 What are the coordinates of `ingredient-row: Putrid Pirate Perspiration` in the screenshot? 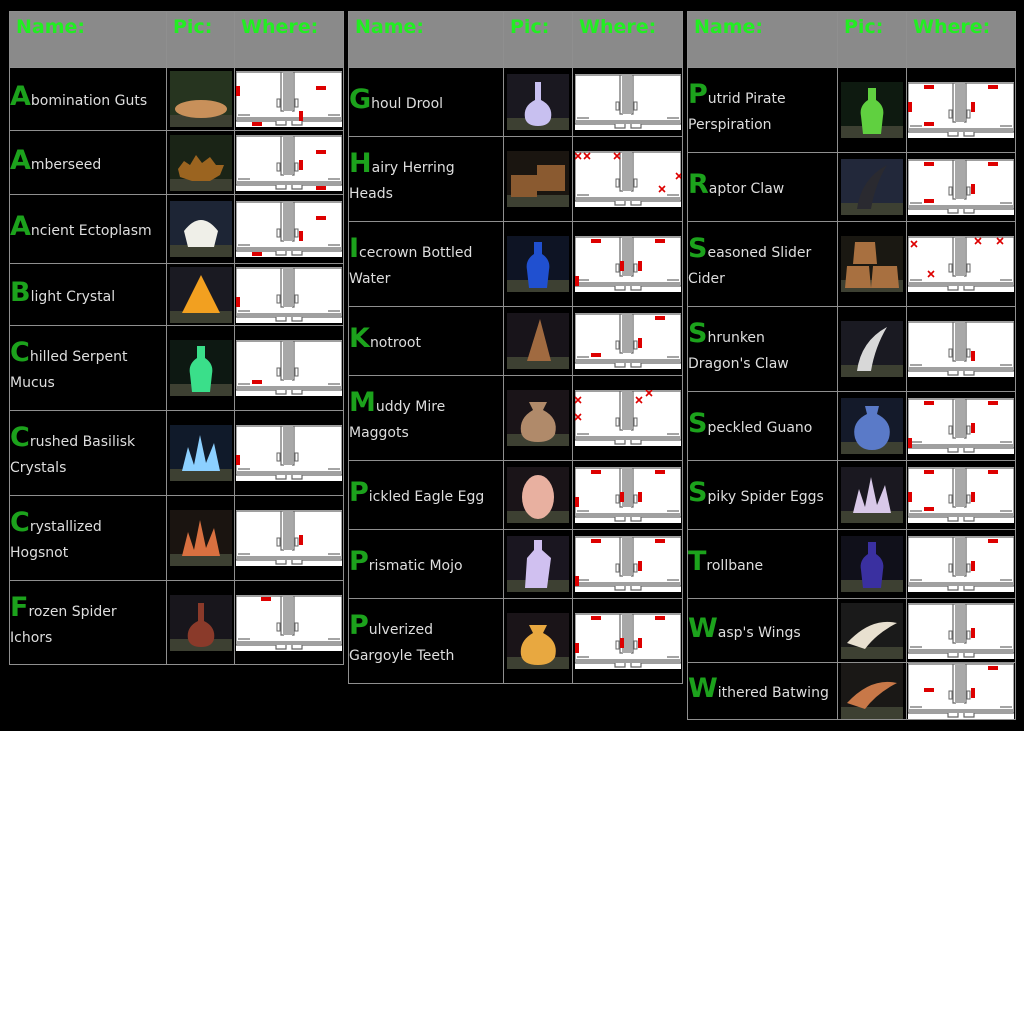 It's located at (851, 110).